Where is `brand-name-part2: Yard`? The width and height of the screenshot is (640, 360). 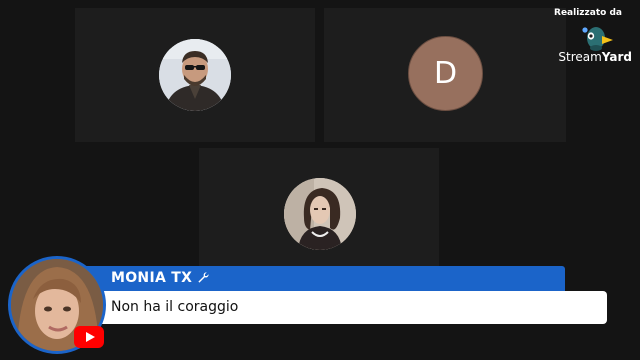 brand-name-part2: Yard is located at coordinates (616, 57).